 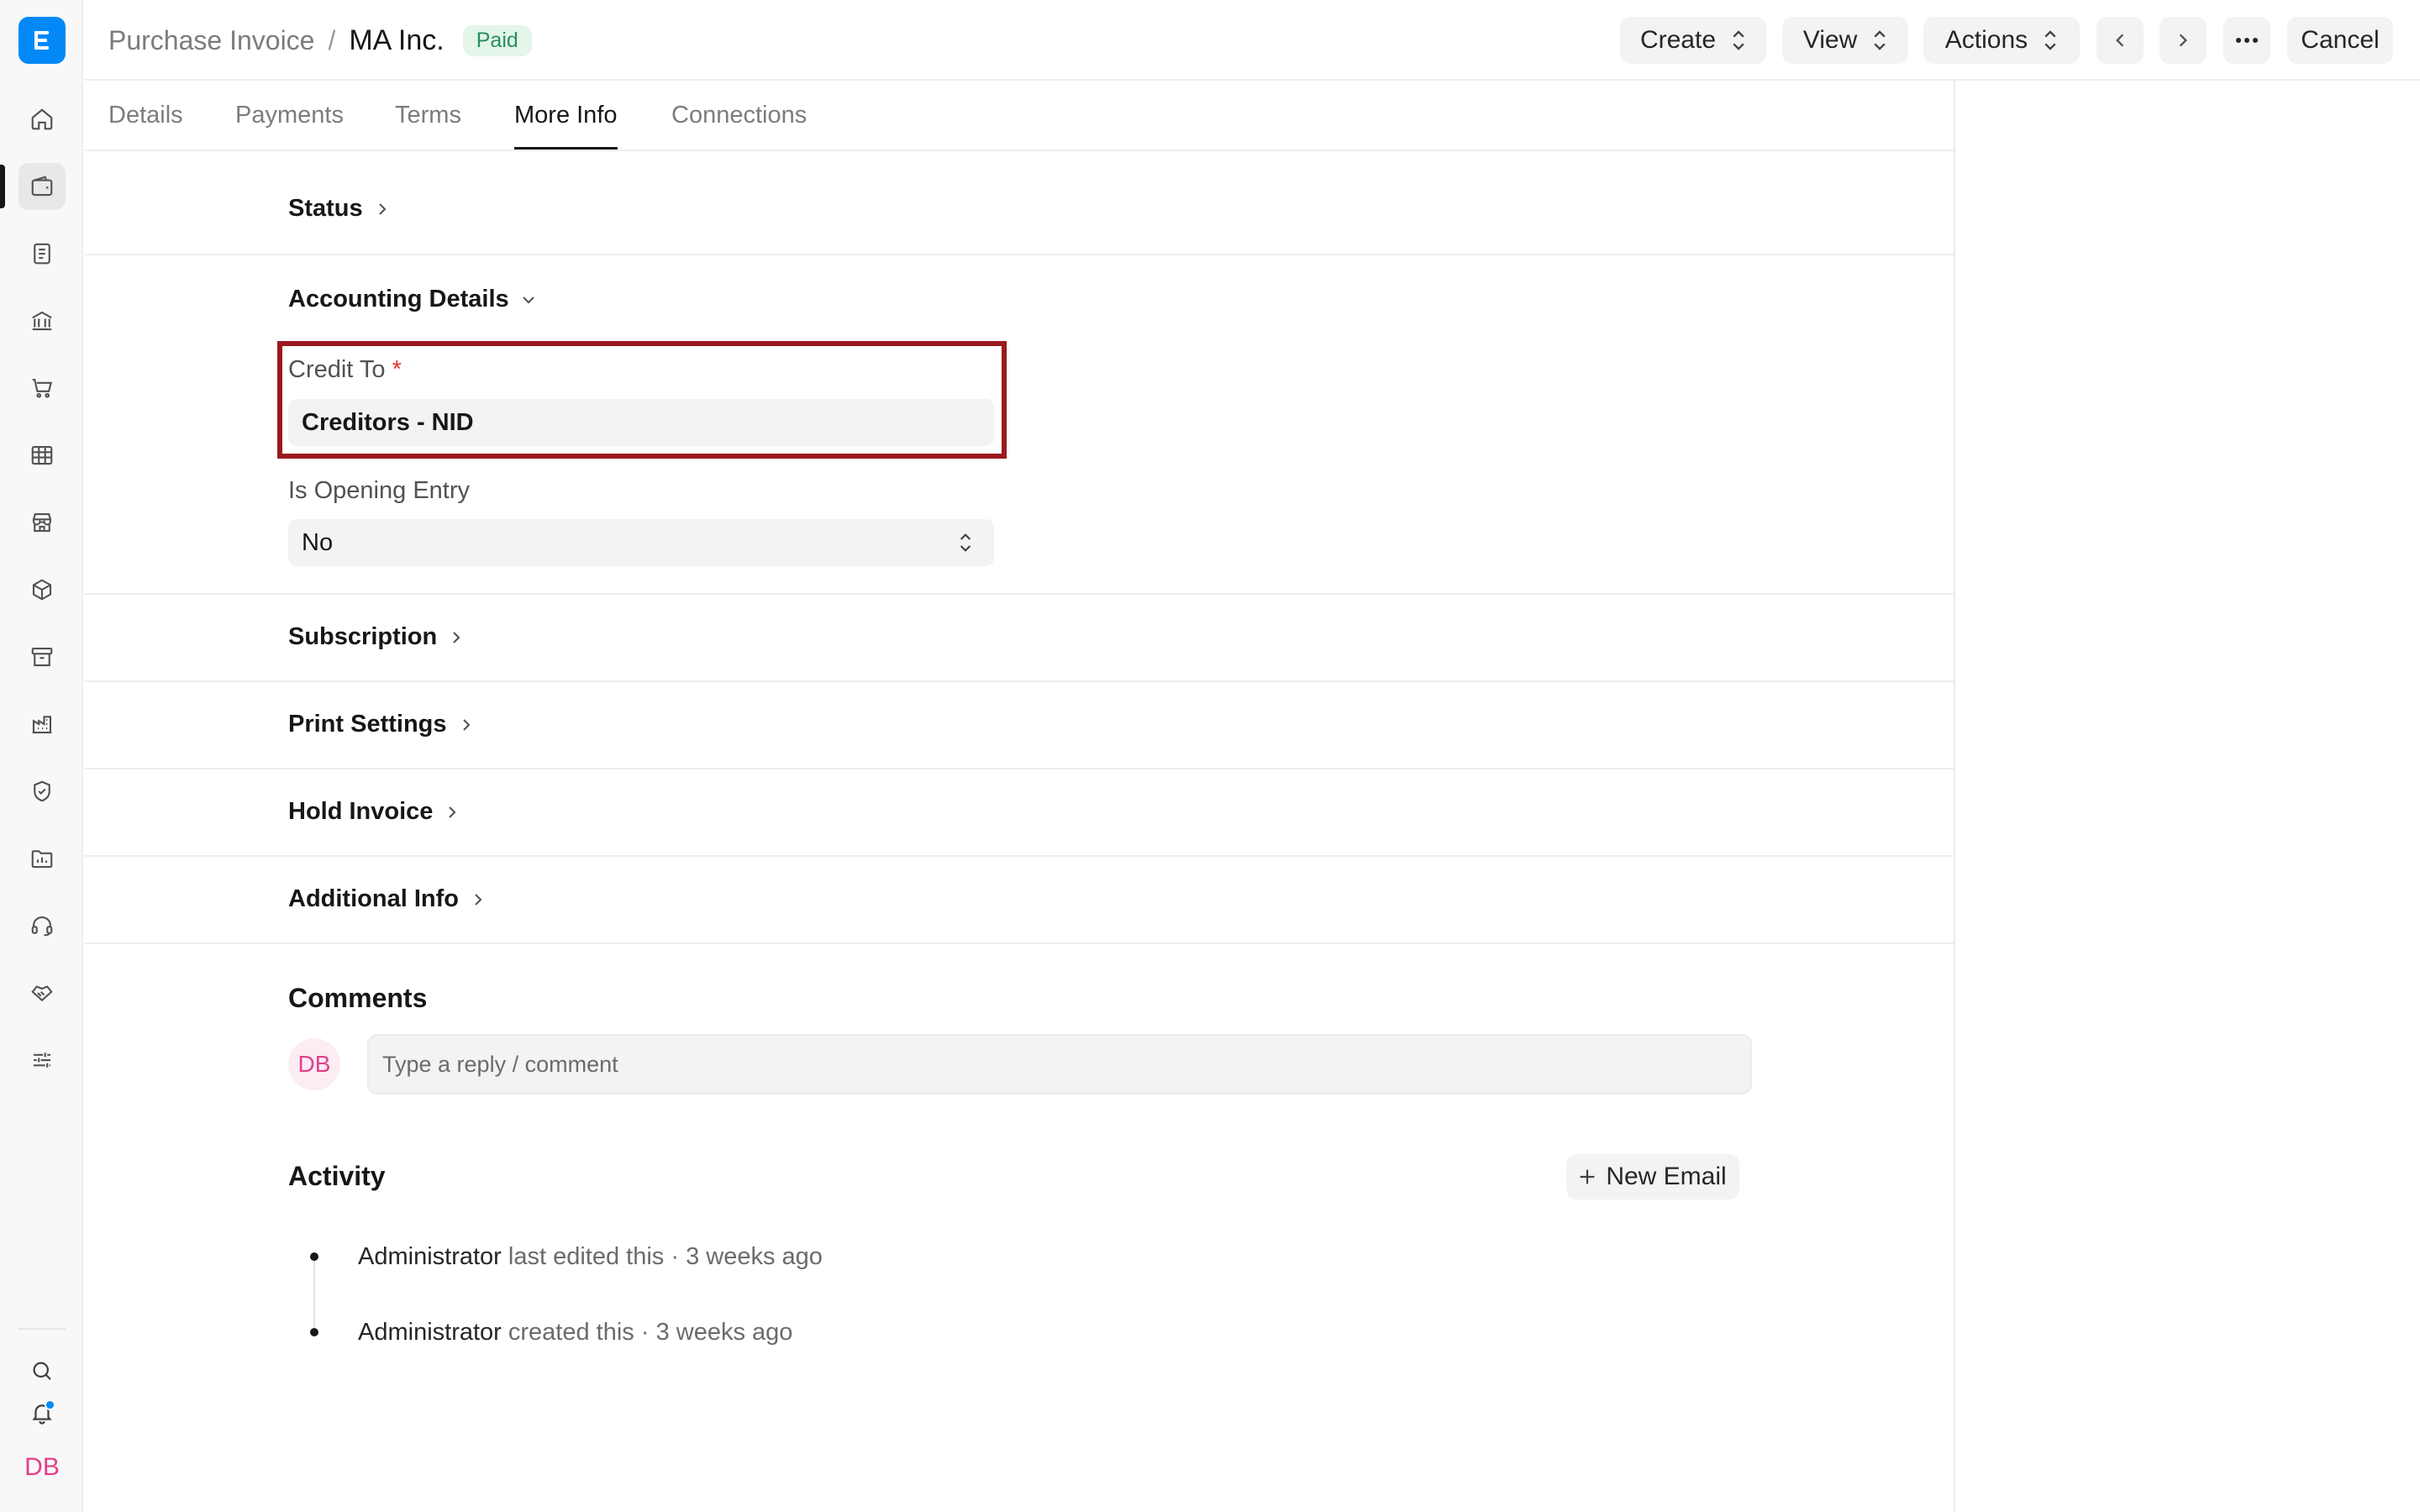 I want to click on sidebar-item-table, so click(x=42, y=455).